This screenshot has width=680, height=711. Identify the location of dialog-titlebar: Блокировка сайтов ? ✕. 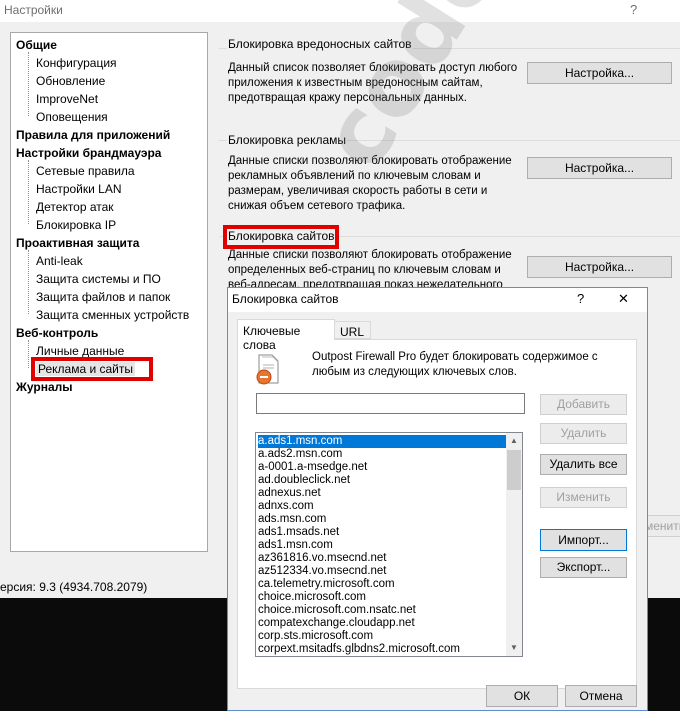
(437, 300).